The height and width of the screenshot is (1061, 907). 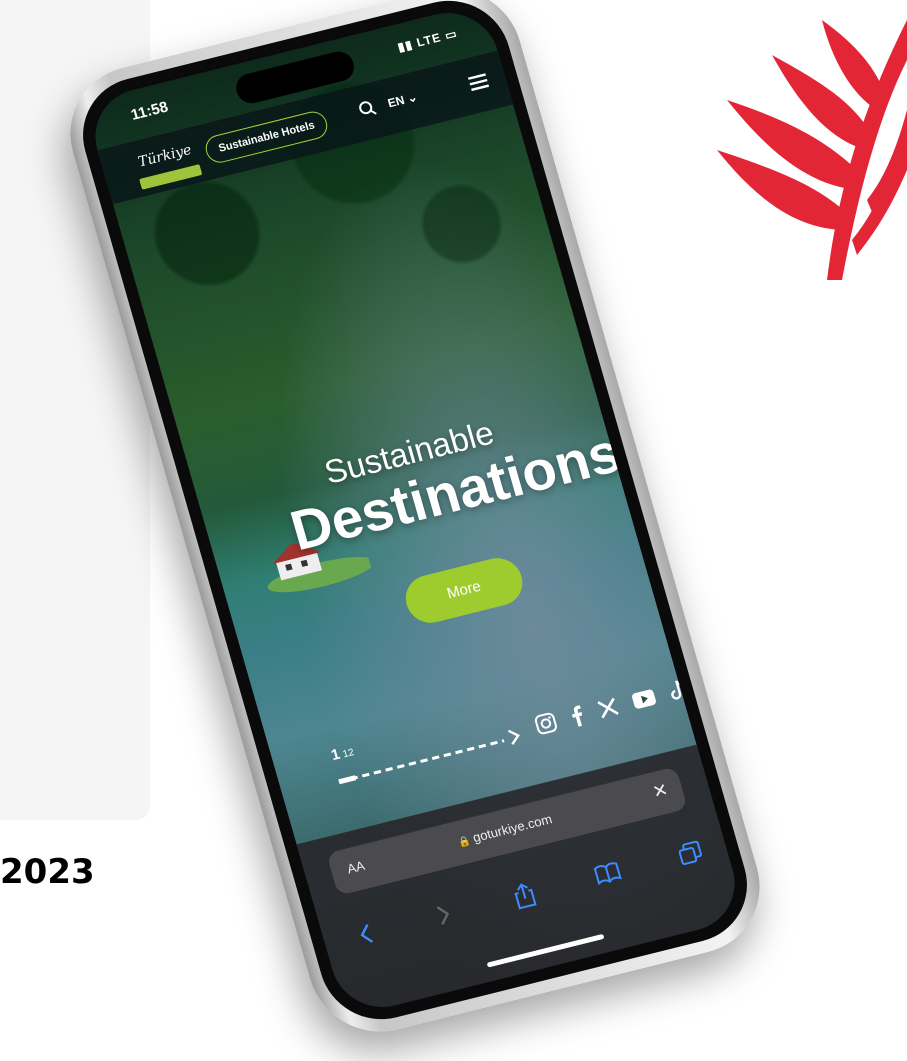 I want to click on status-icons: ▮▮ LTE ▭, so click(x=427, y=40).